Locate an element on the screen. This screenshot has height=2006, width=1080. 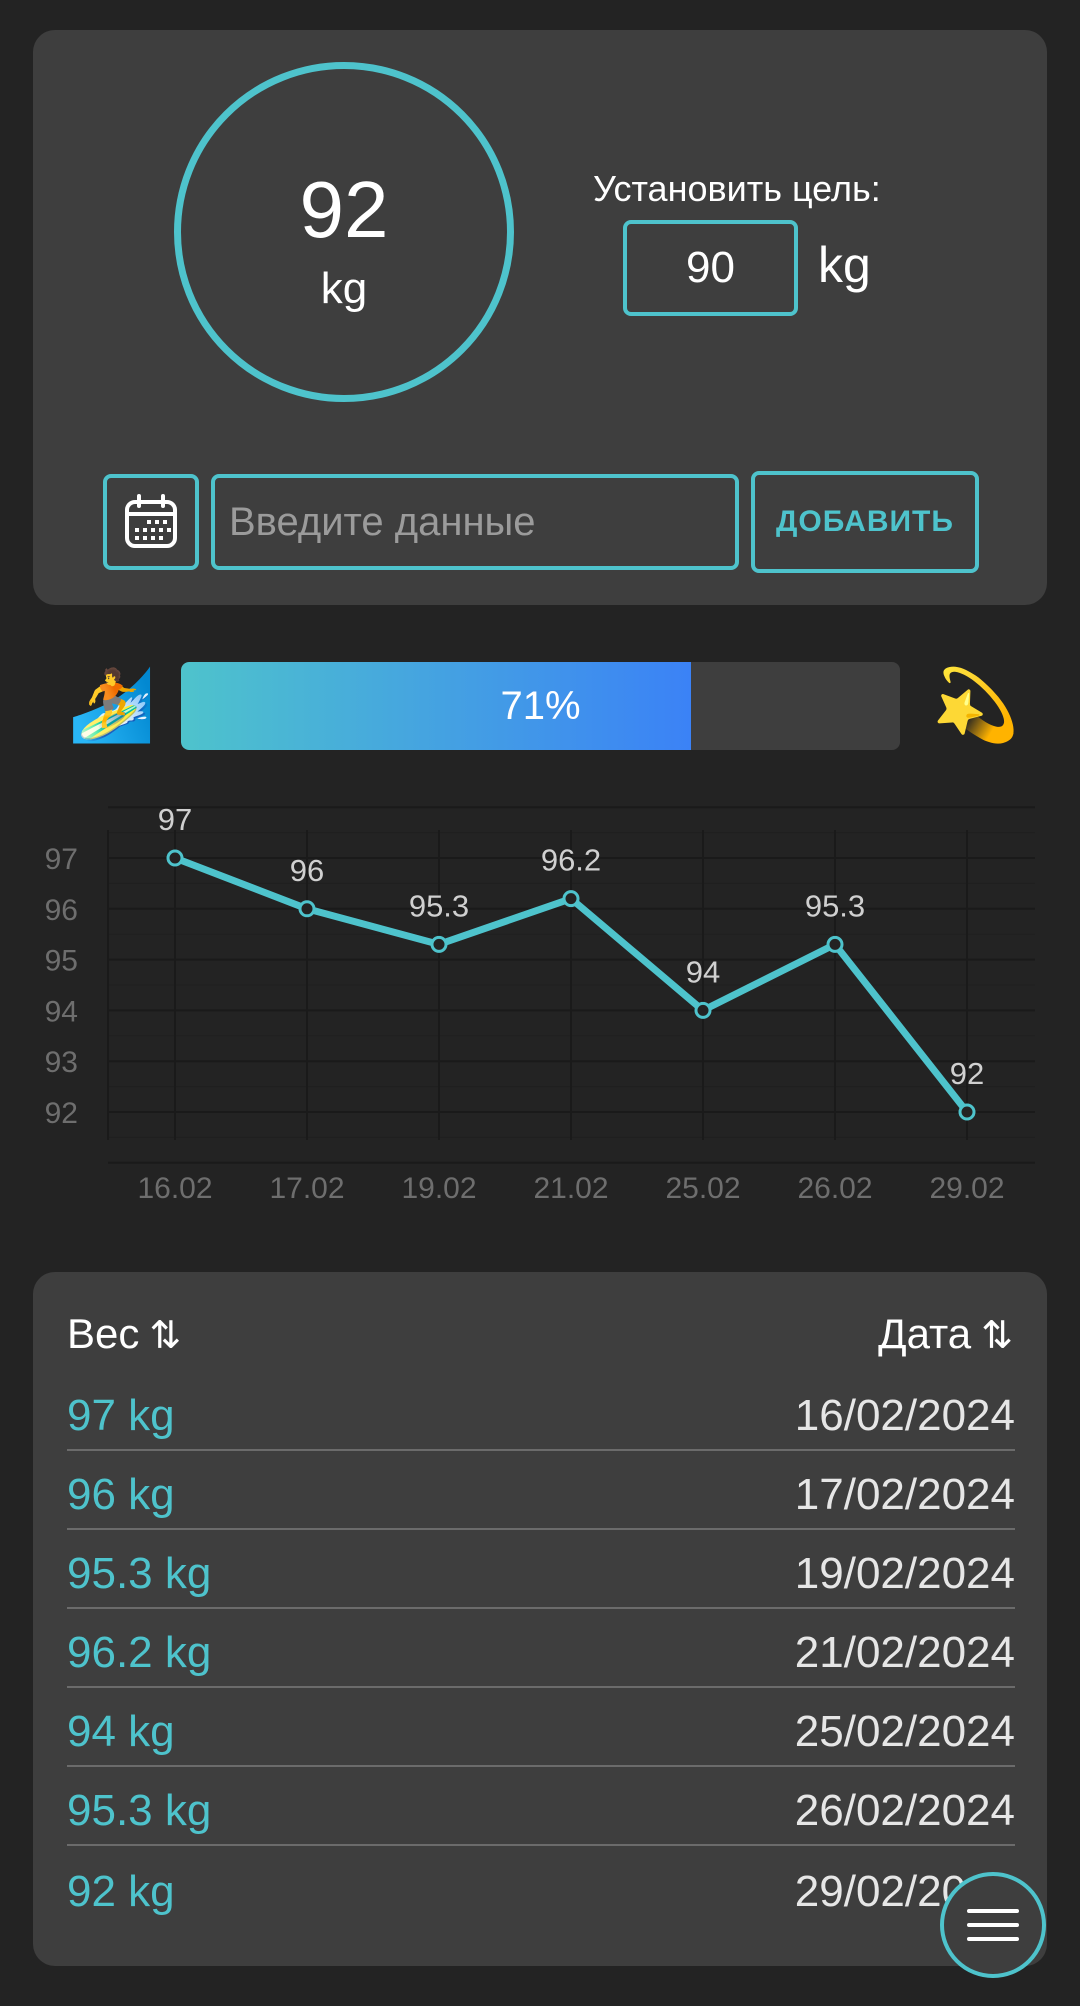
progress-bar: 71% is located at coordinates (540, 706).